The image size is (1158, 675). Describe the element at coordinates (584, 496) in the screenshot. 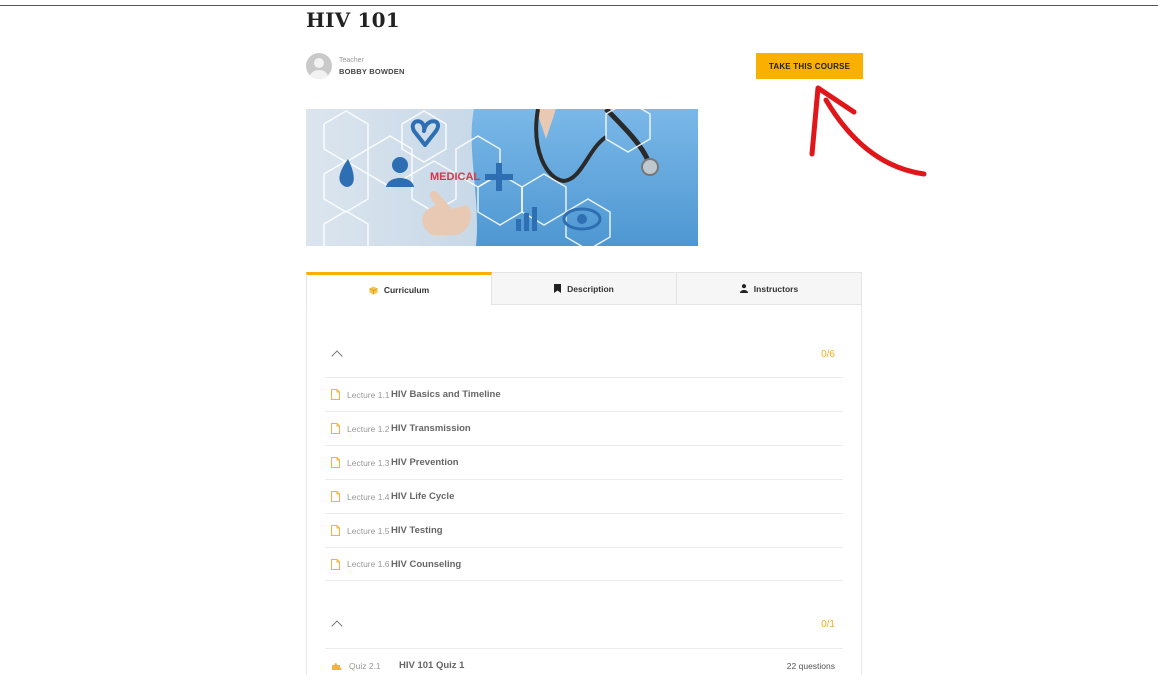

I see `lecture-row: Lecture 1.4 HIV Life Cycle` at that location.